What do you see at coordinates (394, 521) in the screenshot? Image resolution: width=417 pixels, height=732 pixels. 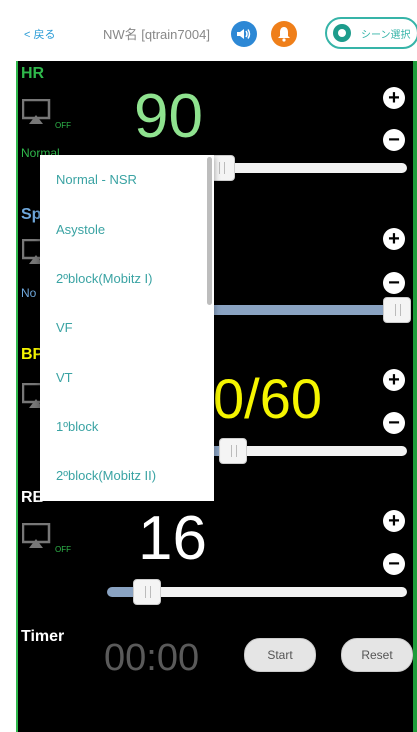 I see `resp-plus-button: +` at bounding box center [394, 521].